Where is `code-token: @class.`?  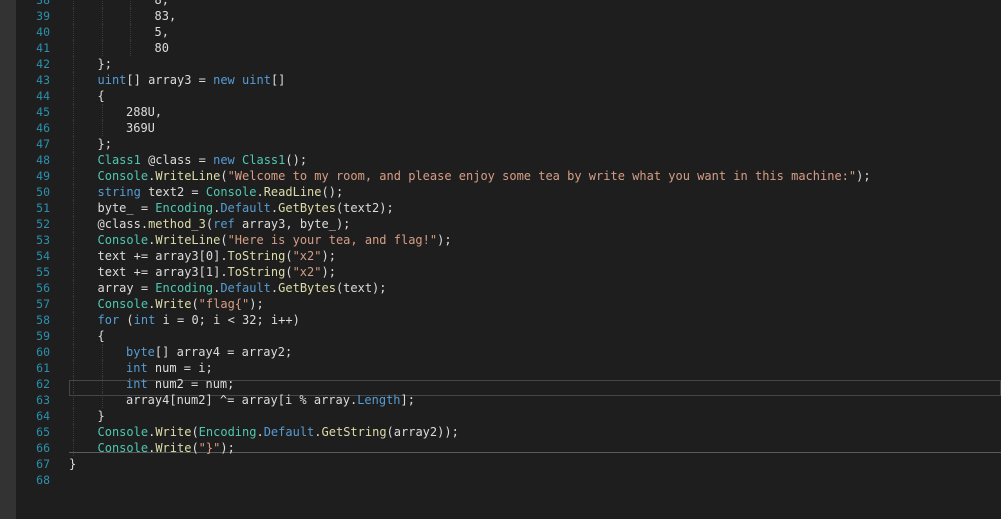
code-token: @class. is located at coordinates (123, 224).